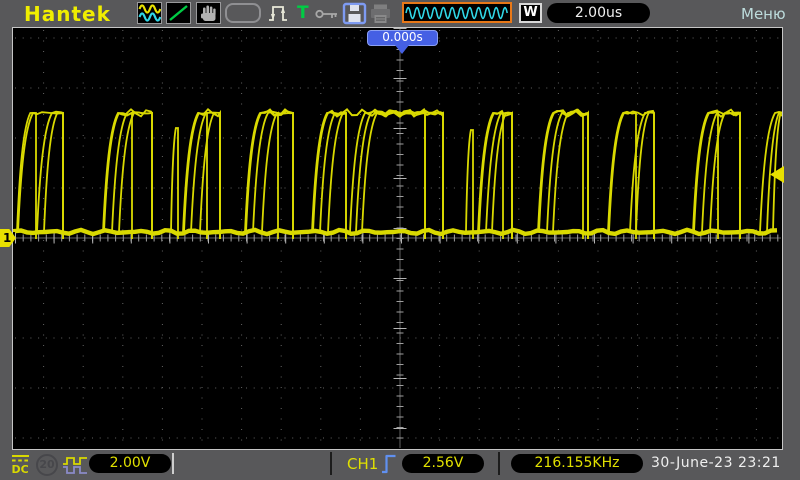 The width and height of the screenshot is (800, 480). What do you see at coordinates (402, 38) in the screenshot?
I see `trigger-position-flag: 0.000s` at bounding box center [402, 38].